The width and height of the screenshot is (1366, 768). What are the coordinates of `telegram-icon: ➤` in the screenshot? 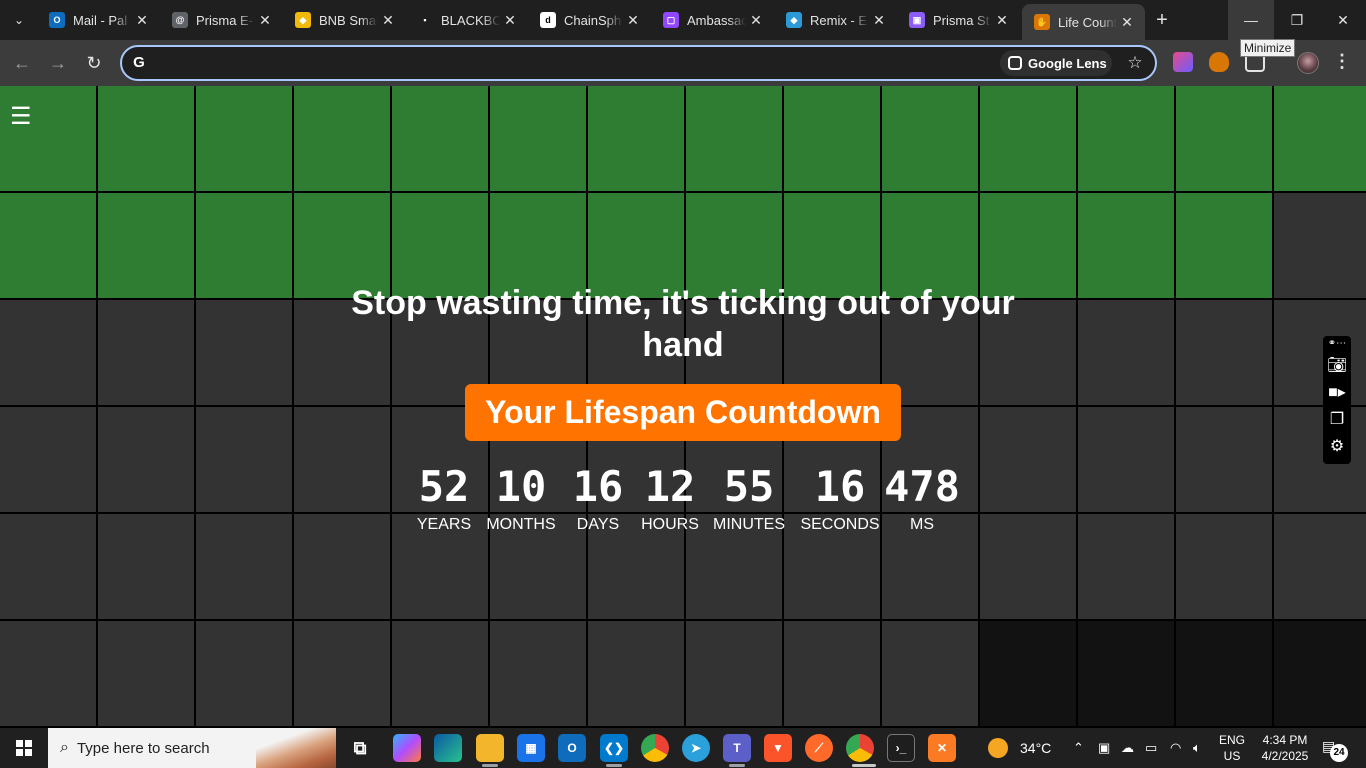 It's located at (696, 748).